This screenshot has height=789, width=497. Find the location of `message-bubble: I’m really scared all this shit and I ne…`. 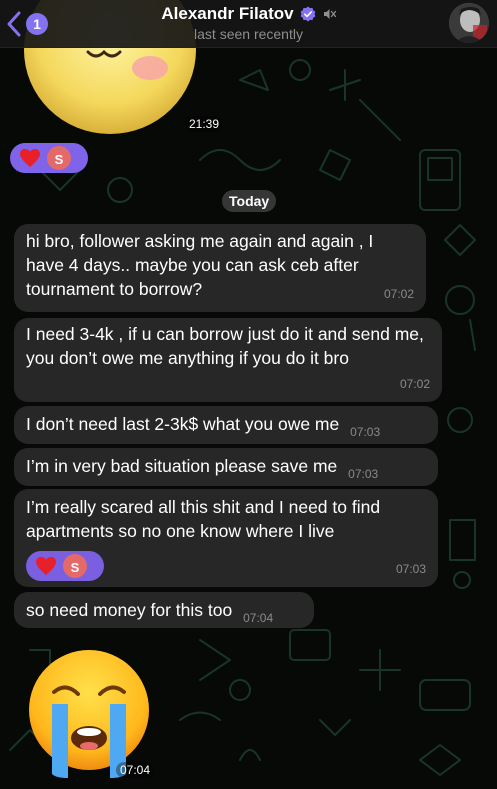

message-bubble: I’m really scared all this shit and I ne… is located at coordinates (226, 538).